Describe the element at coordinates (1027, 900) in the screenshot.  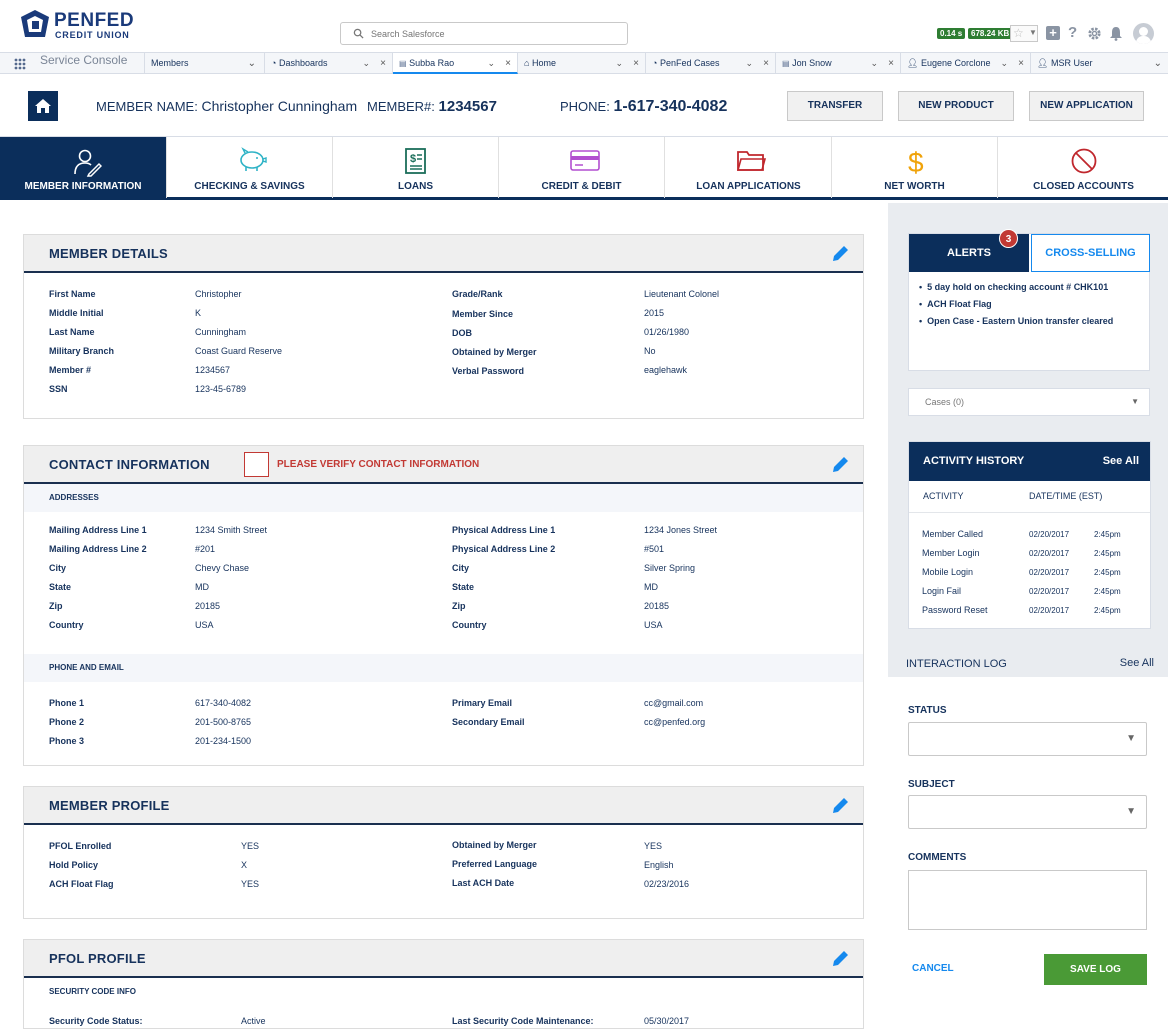
I see `comments-textarea` at that location.